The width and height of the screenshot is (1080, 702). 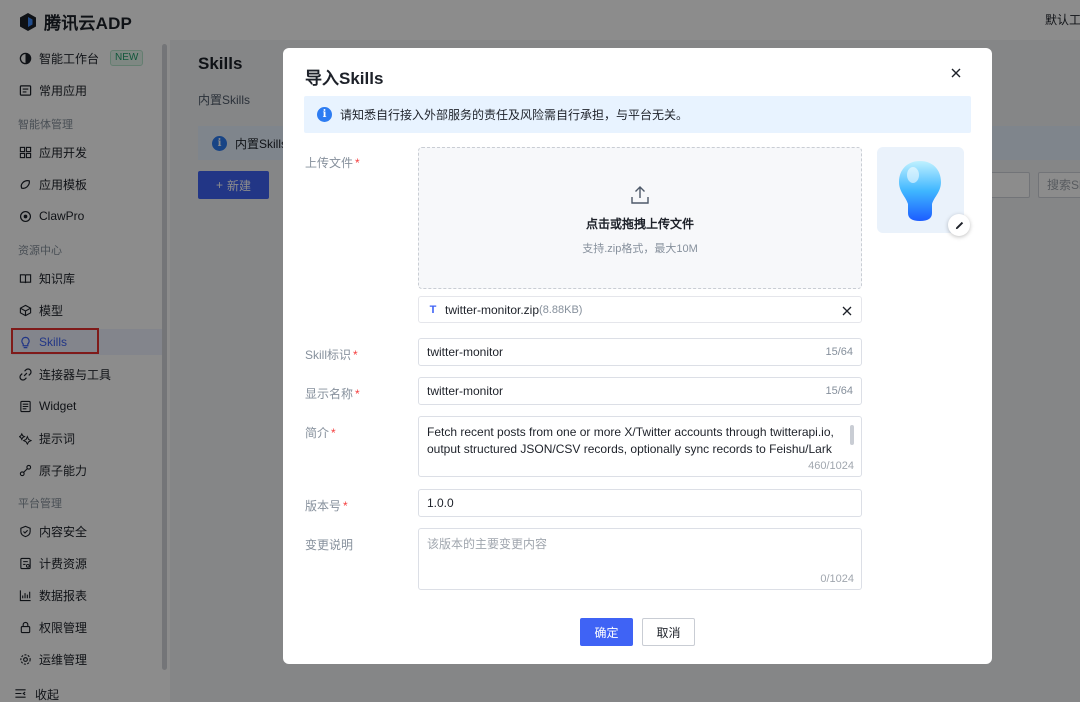 I want to click on upload-dropzone: 点击或拖拽上传文件 支持.zip格式，最大10M, so click(x=640, y=218).